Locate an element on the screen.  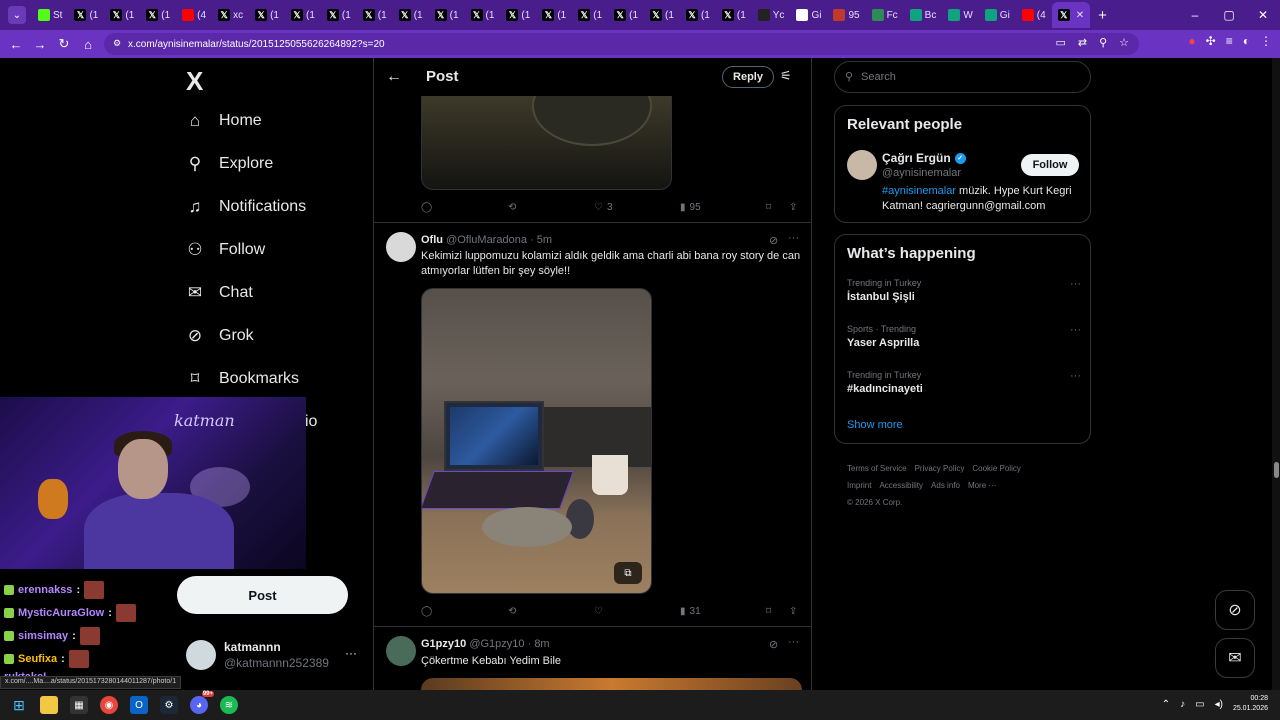
post-photo is located at coordinates (611, 684).